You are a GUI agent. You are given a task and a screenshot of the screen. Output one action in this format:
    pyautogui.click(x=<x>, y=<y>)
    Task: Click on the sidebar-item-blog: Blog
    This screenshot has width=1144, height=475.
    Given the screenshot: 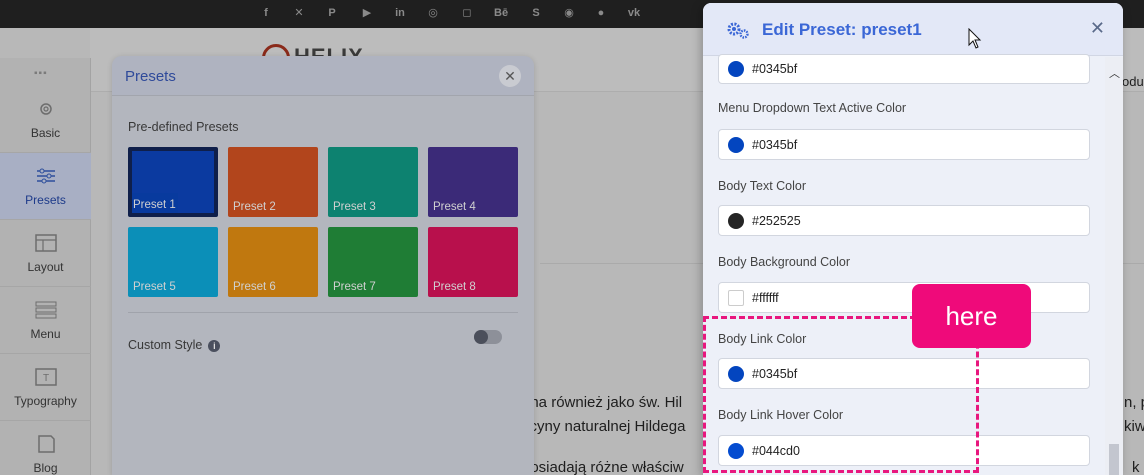 What is the action you would take?
    pyautogui.click(x=45, y=448)
    